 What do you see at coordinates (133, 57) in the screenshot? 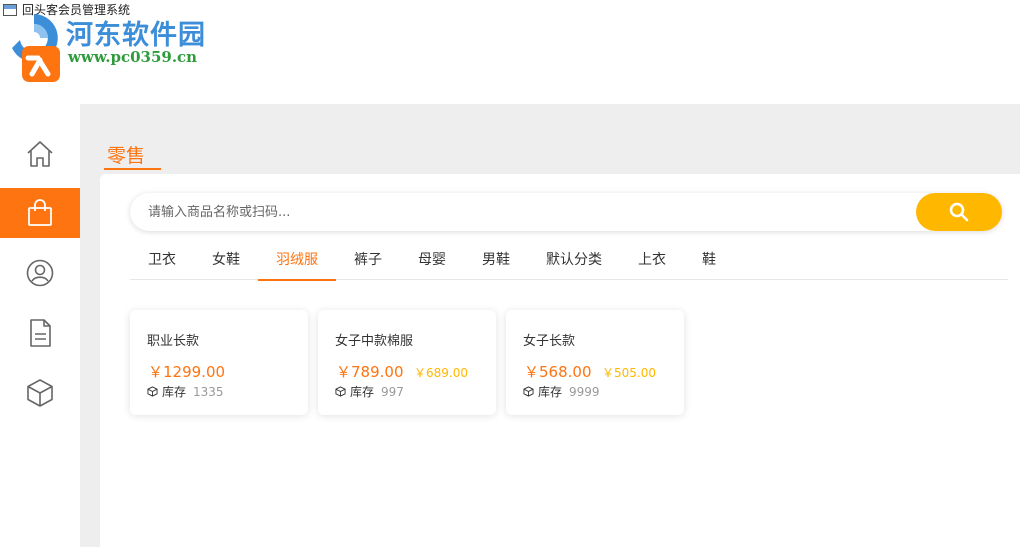
I see `watermark-url: www.pc0359.cn` at bounding box center [133, 57].